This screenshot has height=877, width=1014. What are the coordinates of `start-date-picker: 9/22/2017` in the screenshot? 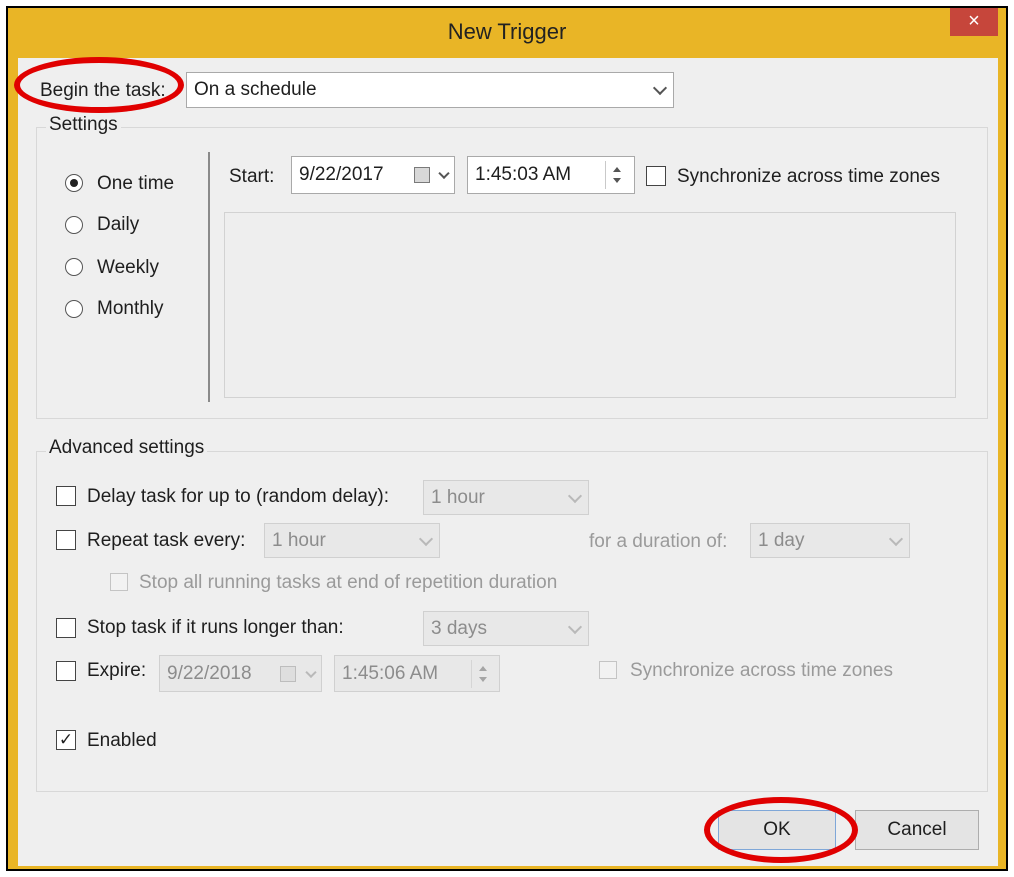 It's located at (373, 175).